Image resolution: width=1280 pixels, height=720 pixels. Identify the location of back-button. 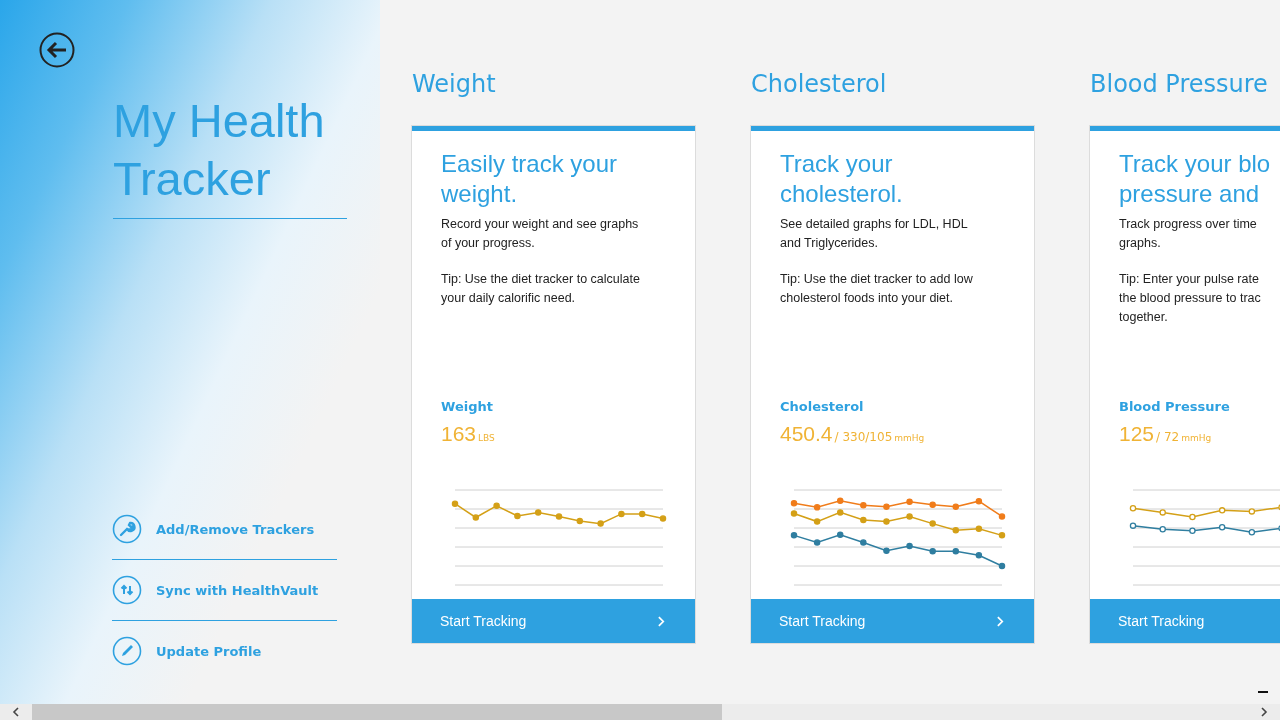
(57, 50).